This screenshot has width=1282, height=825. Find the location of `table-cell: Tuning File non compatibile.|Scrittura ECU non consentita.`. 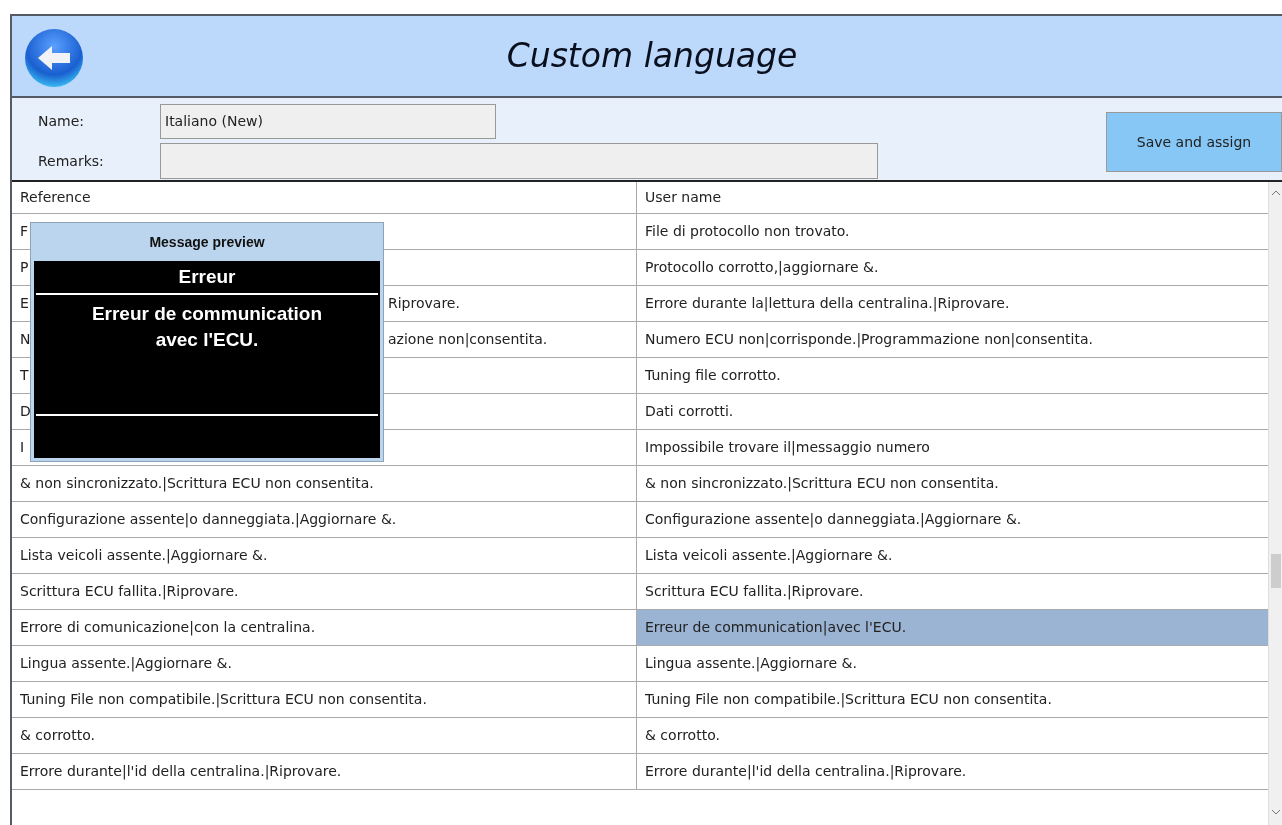

table-cell: Tuning File non compatibile.|Scrittura ECU non consentita. is located at coordinates (223, 699).